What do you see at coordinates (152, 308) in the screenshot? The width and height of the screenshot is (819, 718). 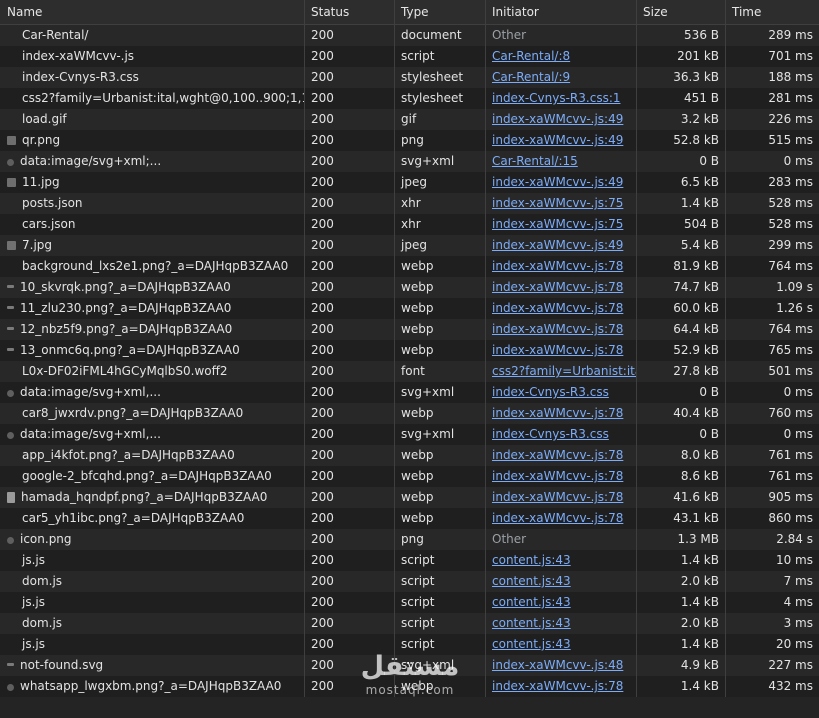 I see `cell-name: 11_zlu230.png?_a=DAJHqpB3ZAA0` at bounding box center [152, 308].